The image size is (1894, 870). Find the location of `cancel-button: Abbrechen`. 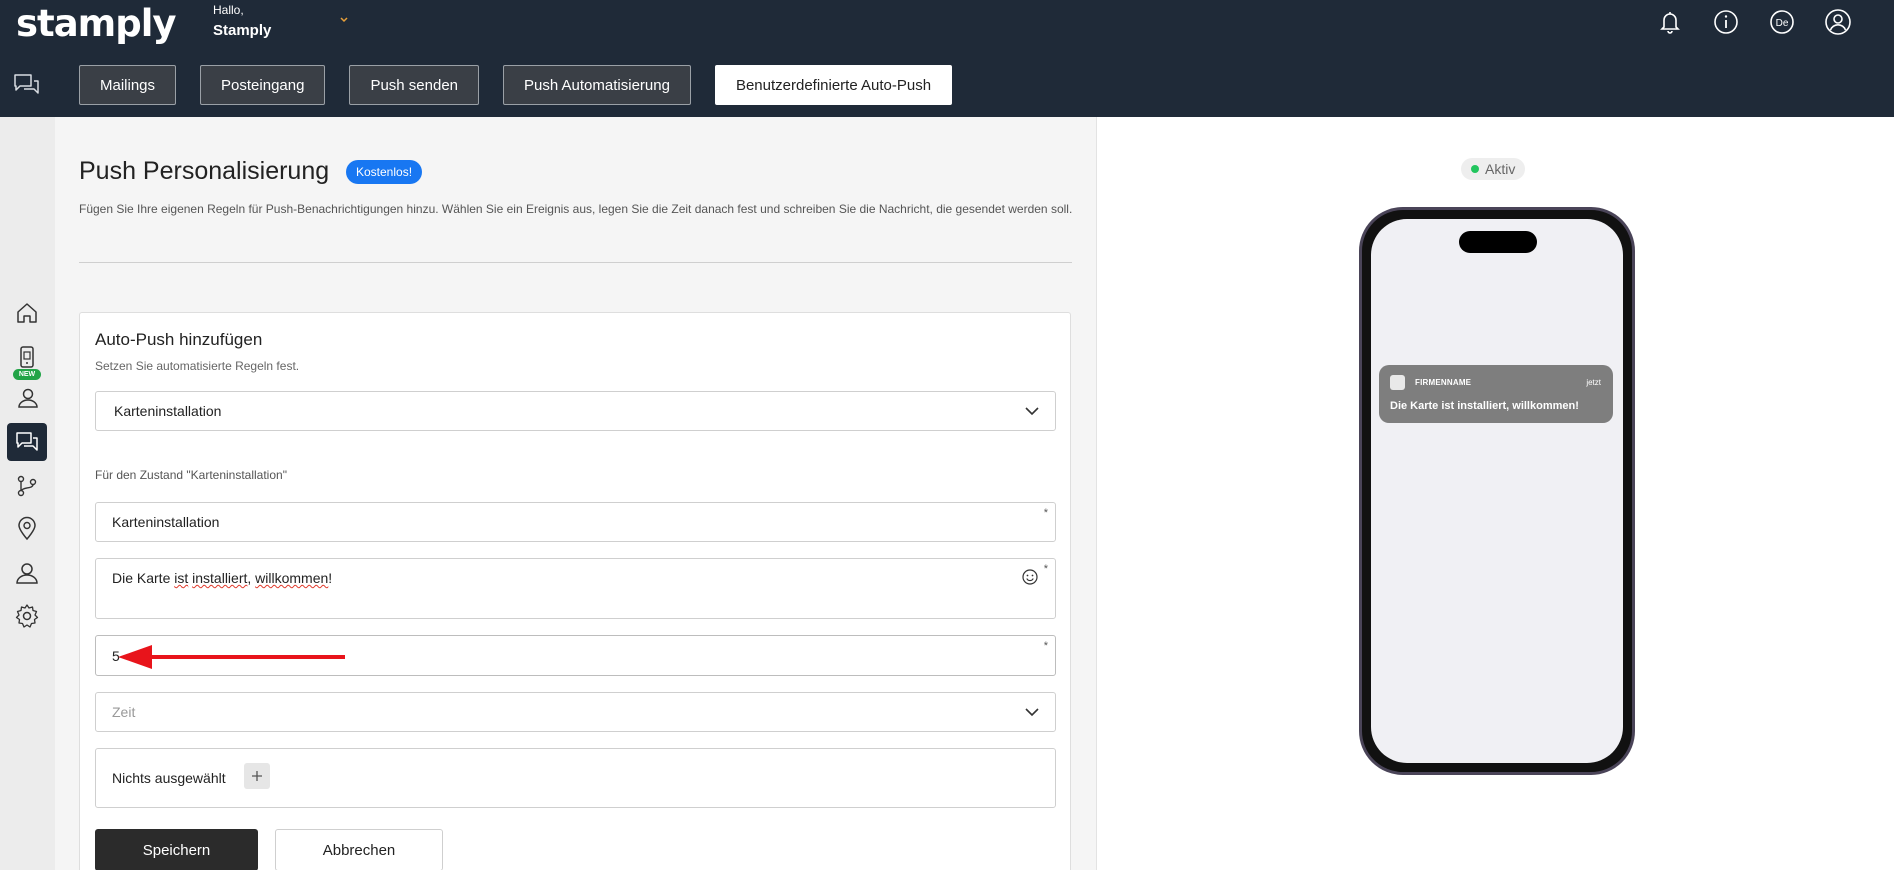

cancel-button: Abbrechen is located at coordinates (359, 849).